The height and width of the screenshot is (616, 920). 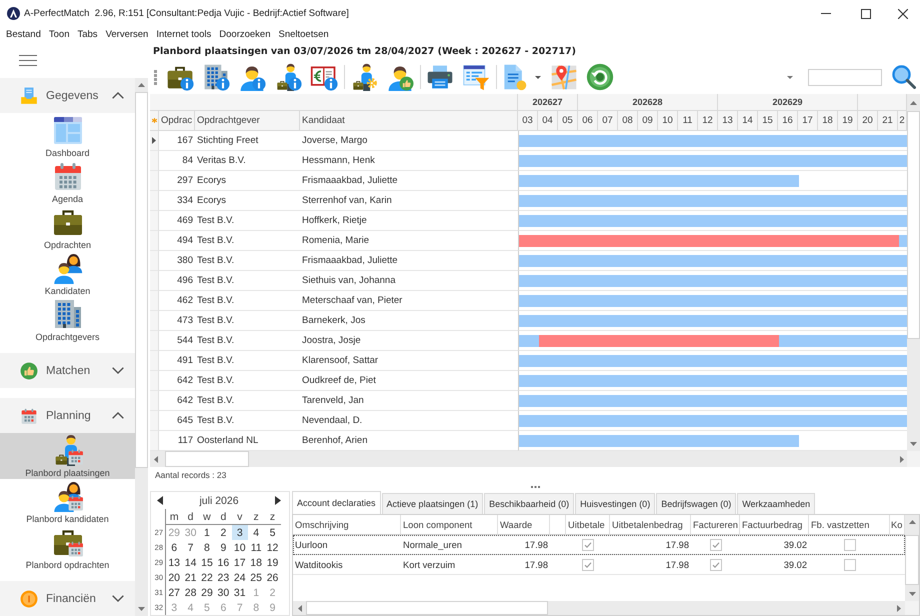 What do you see at coordinates (278, 500) in the screenshot?
I see `next-month-icon` at bounding box center [278, 500].